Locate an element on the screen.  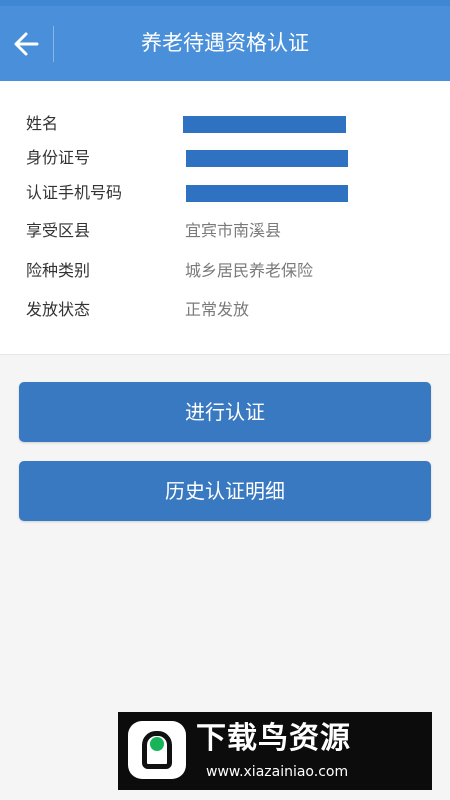
info-row-payment-status: 发放状态 正常发放 is located at coordinates (225, 310).